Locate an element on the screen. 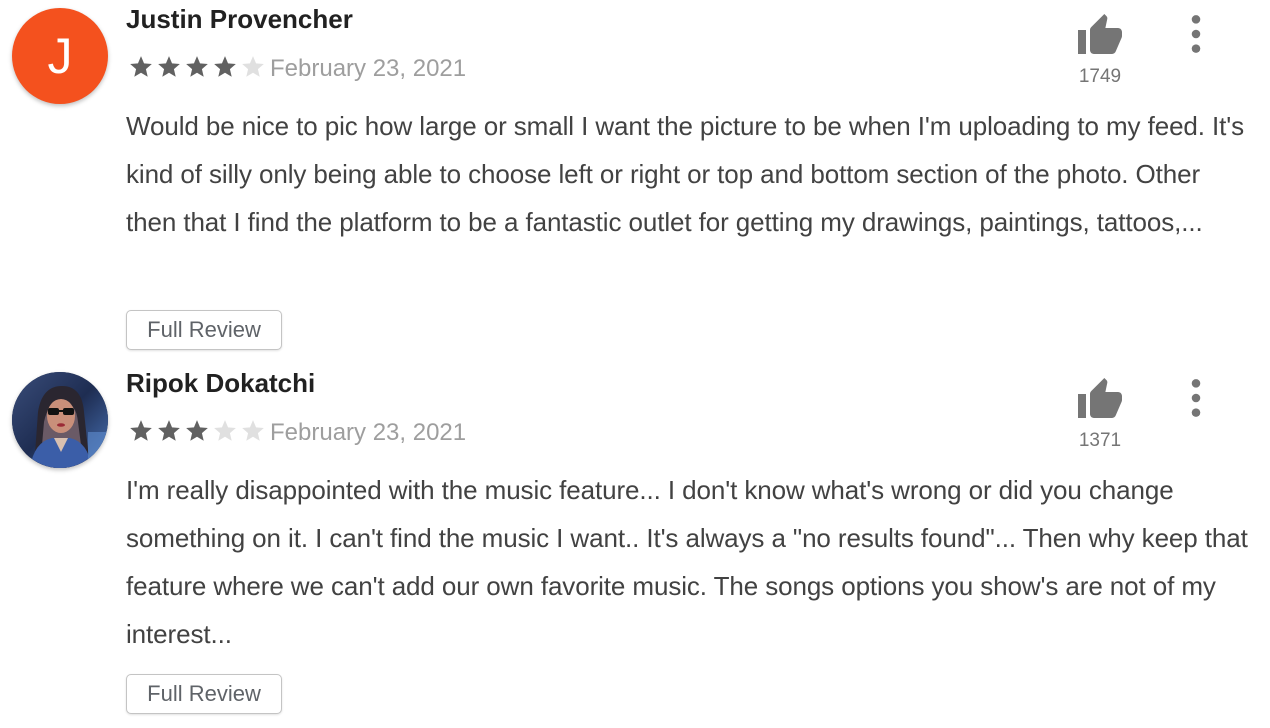 The width and height of the screenshot is (1270, 728). avatar is located at coordinates (60, 420).